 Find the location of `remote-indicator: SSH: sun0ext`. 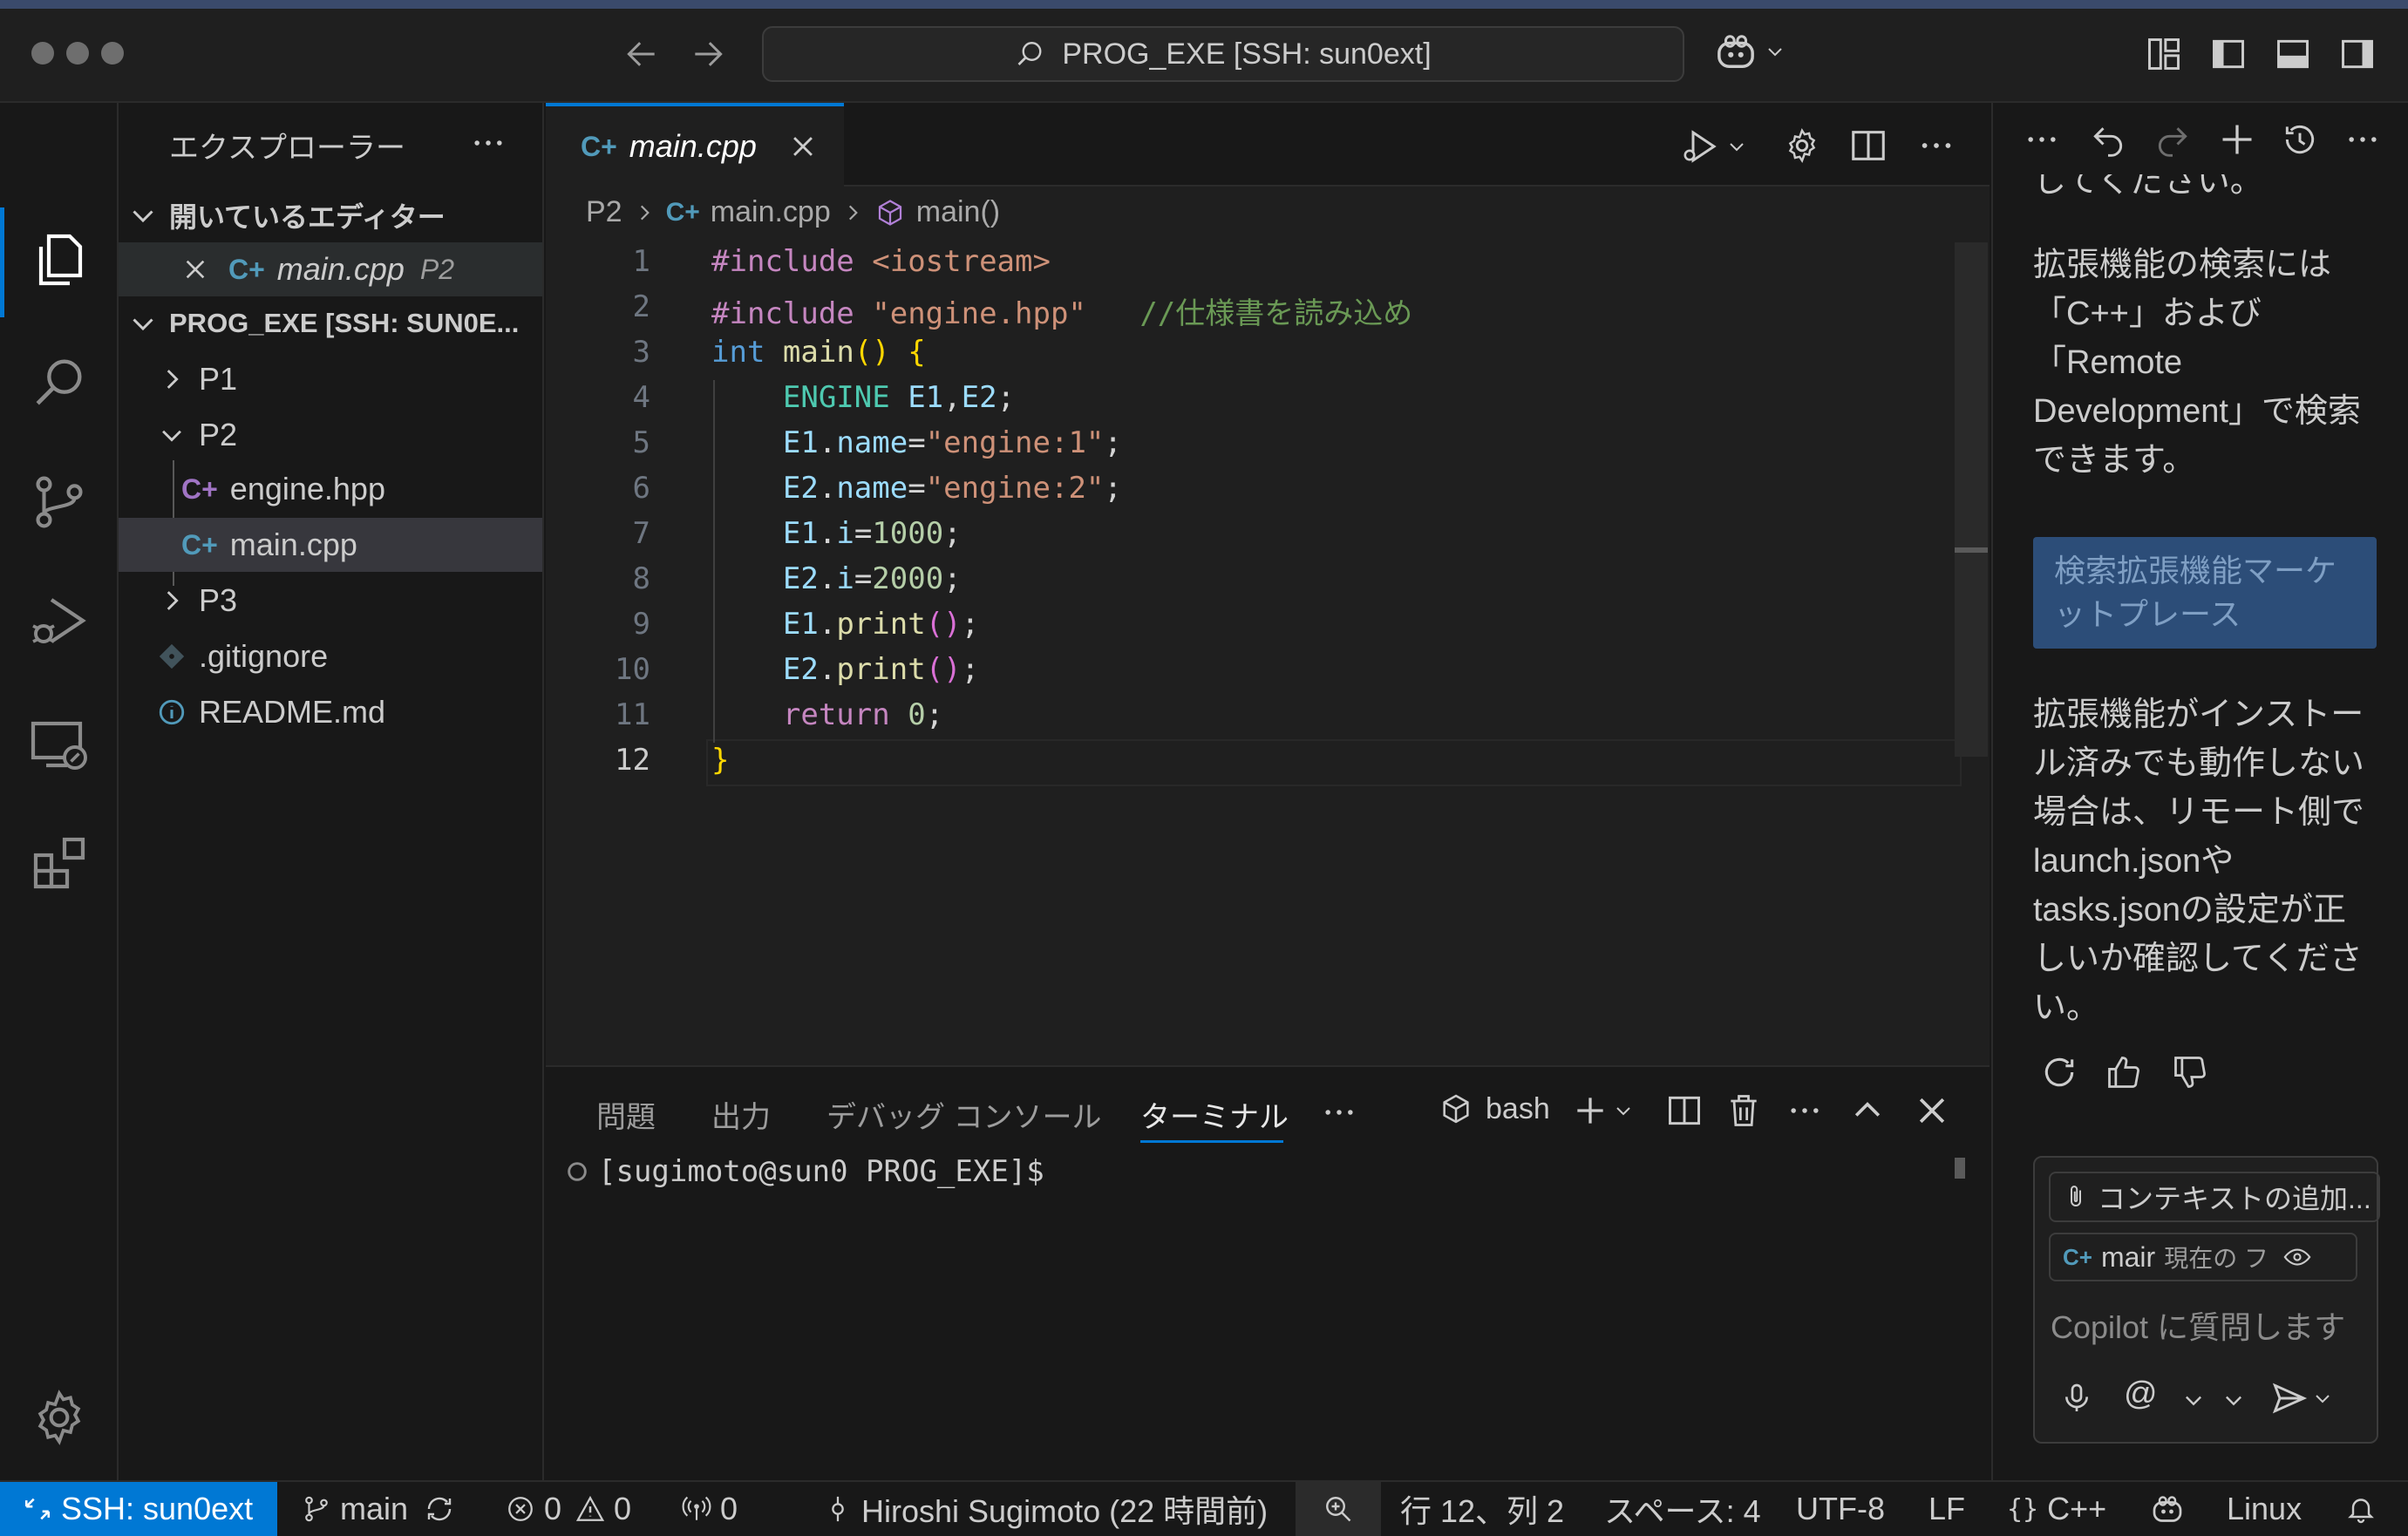

remote-indicator: SSH: sun0ext is located at coordinates (138, 1509).